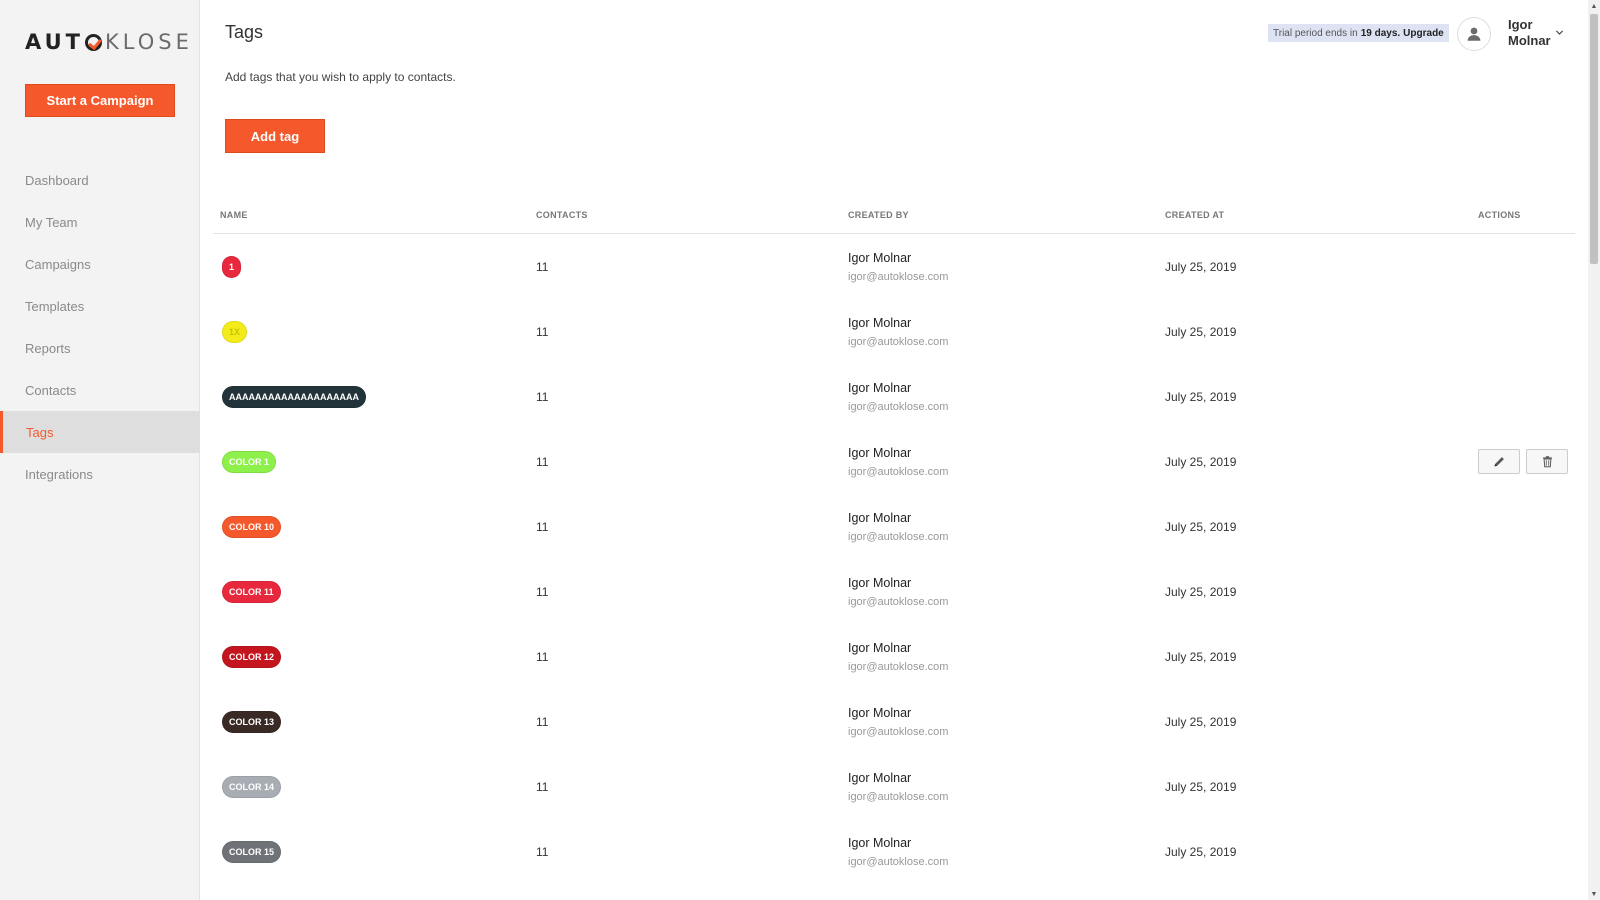 Image resolution: width=1600 pixels, height=900 pixels. I want to click on user-avatar, so click(1474, 34).